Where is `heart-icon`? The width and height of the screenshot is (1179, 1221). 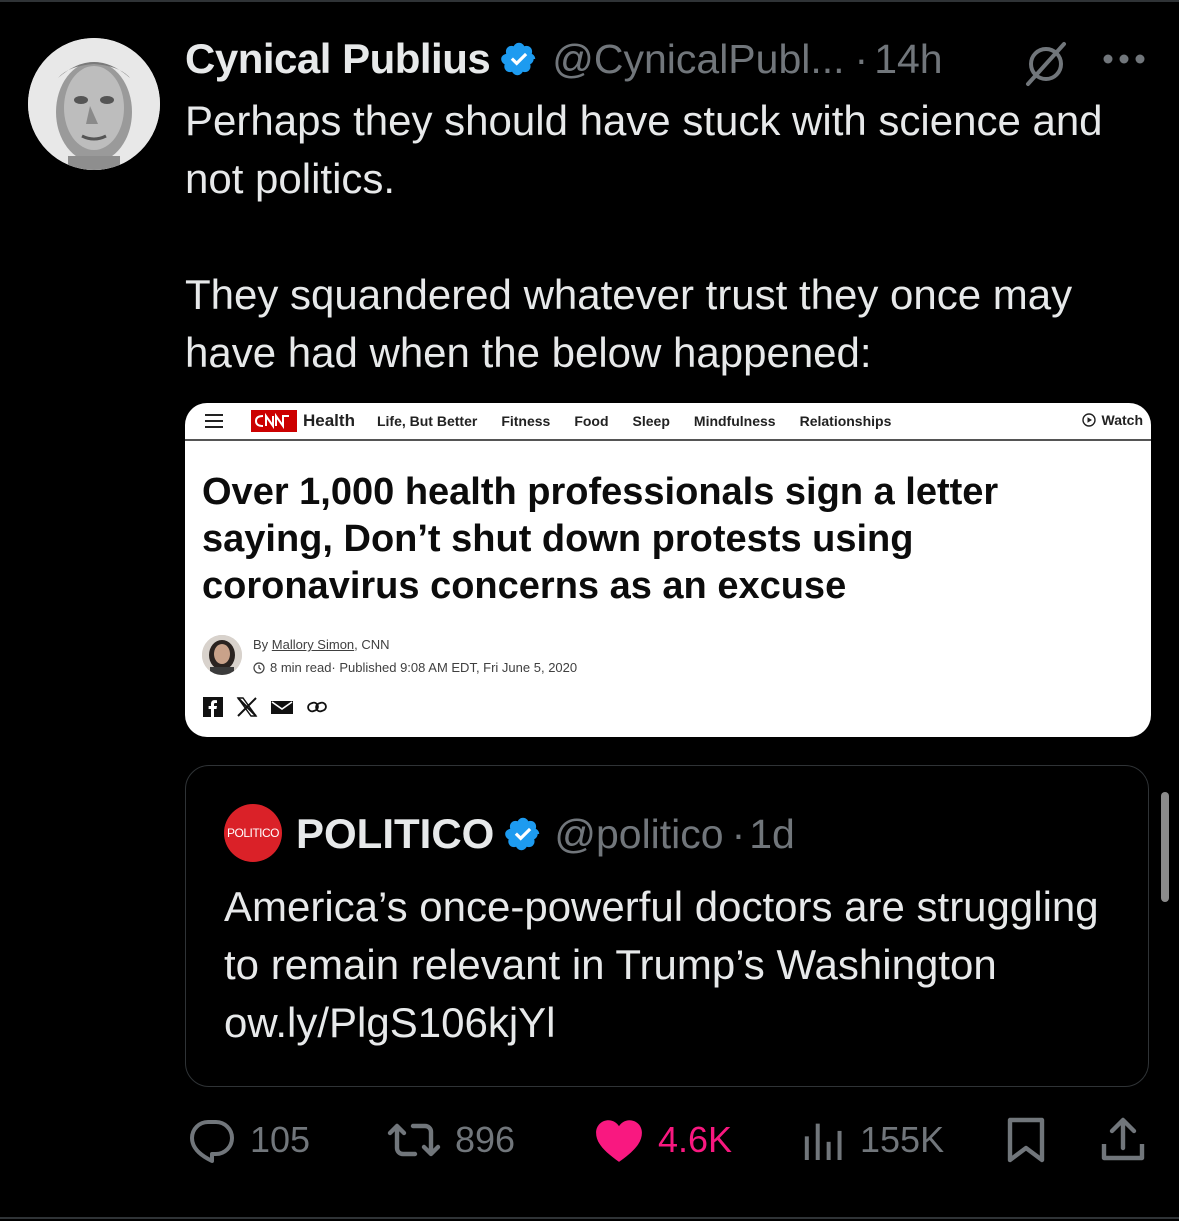 heart-icon is located at coordinates (619, 1141).